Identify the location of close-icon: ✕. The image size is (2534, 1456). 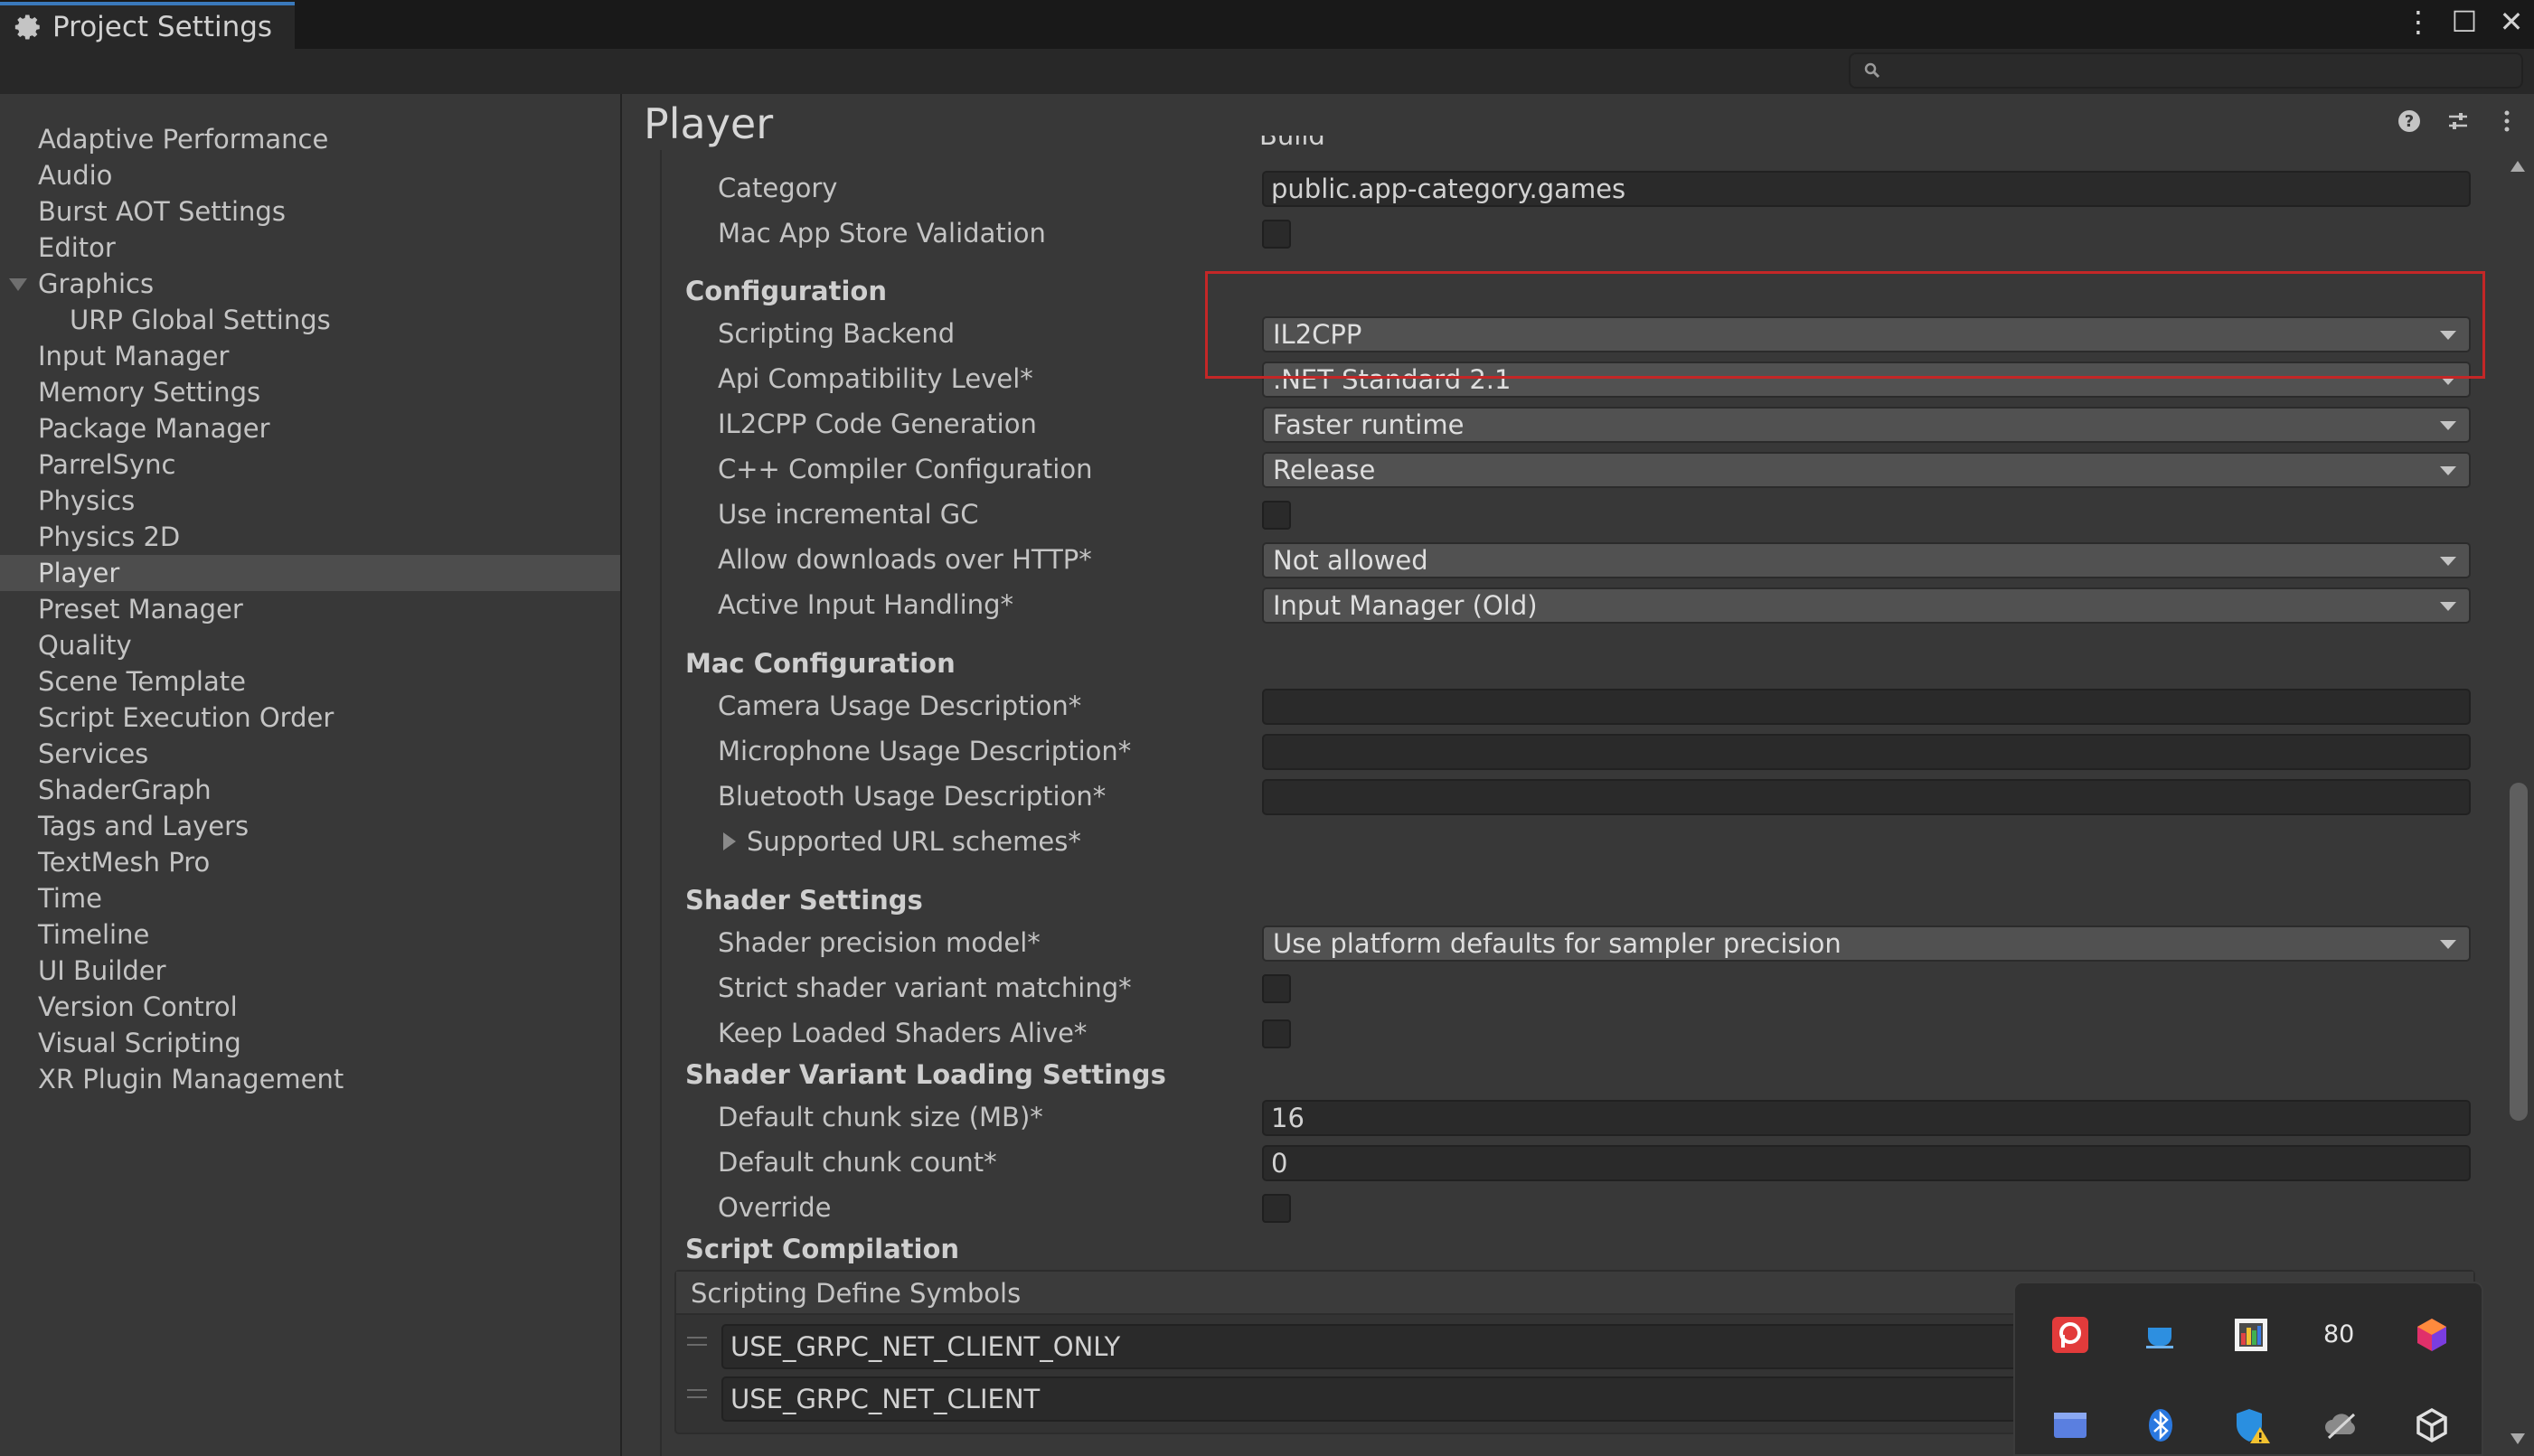
(2511, 21).